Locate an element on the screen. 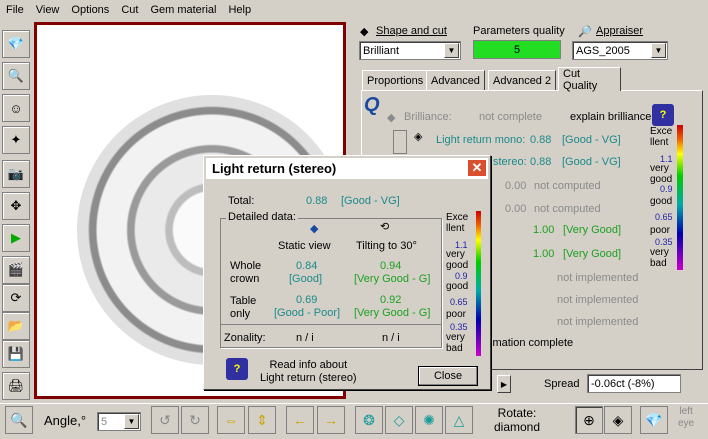 The image size is (708, 439). shape-select: Brilliant ▼ is located at coordinates (410, 50).